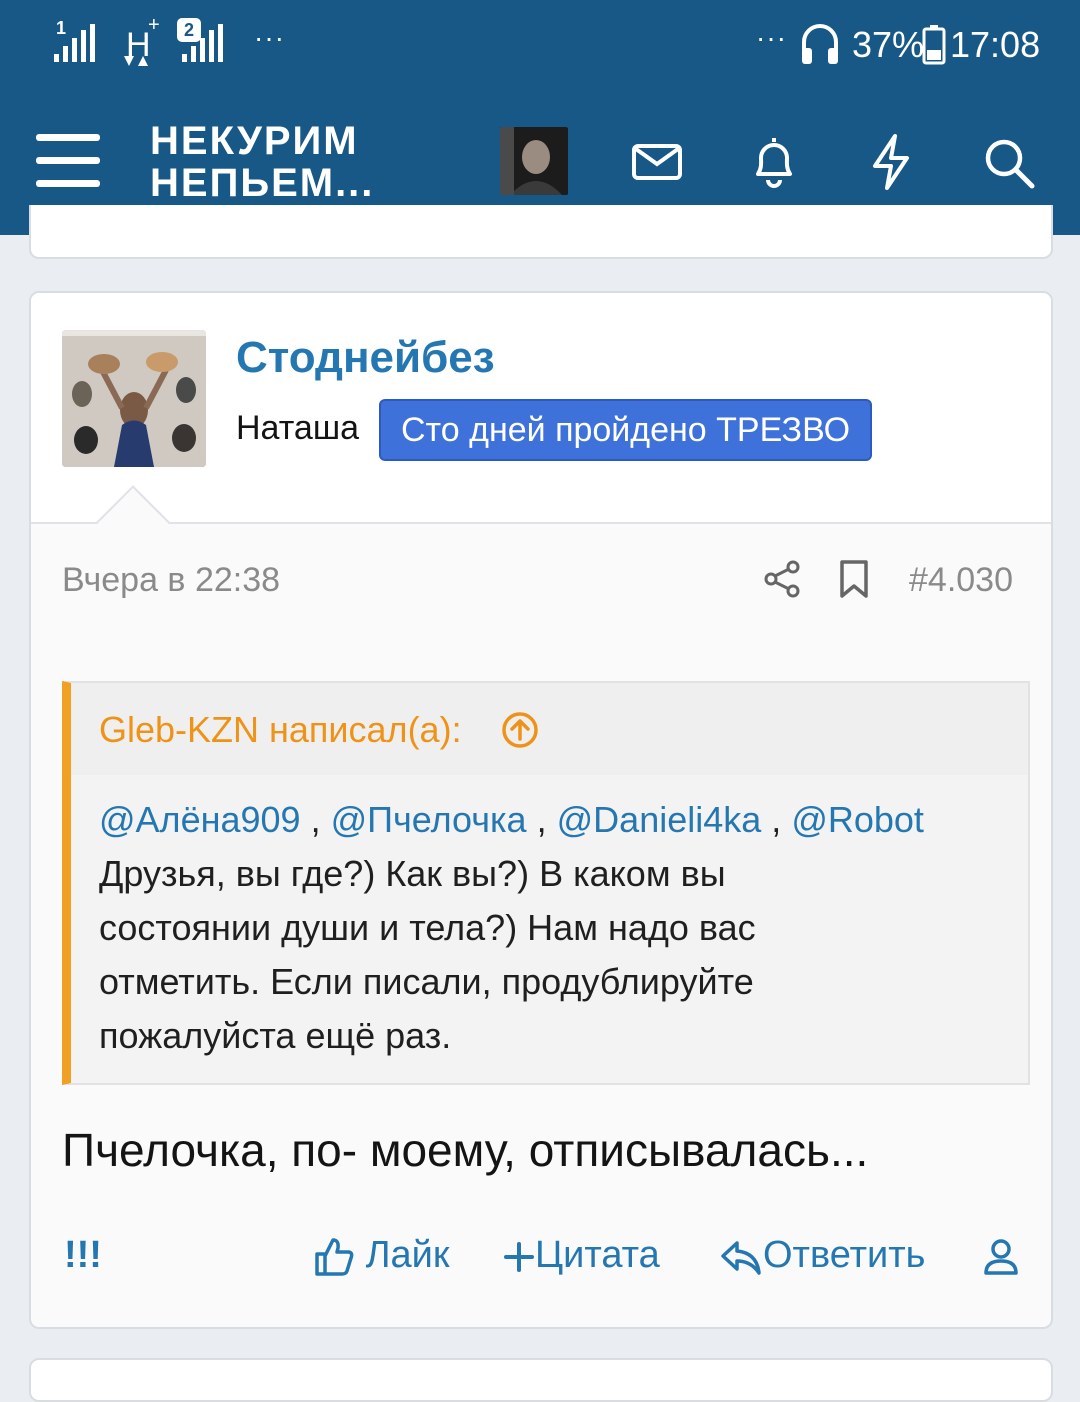 The image size is (1080, 1402). I want to click on post-date: Вчера в 22:38, so click(171, 580).